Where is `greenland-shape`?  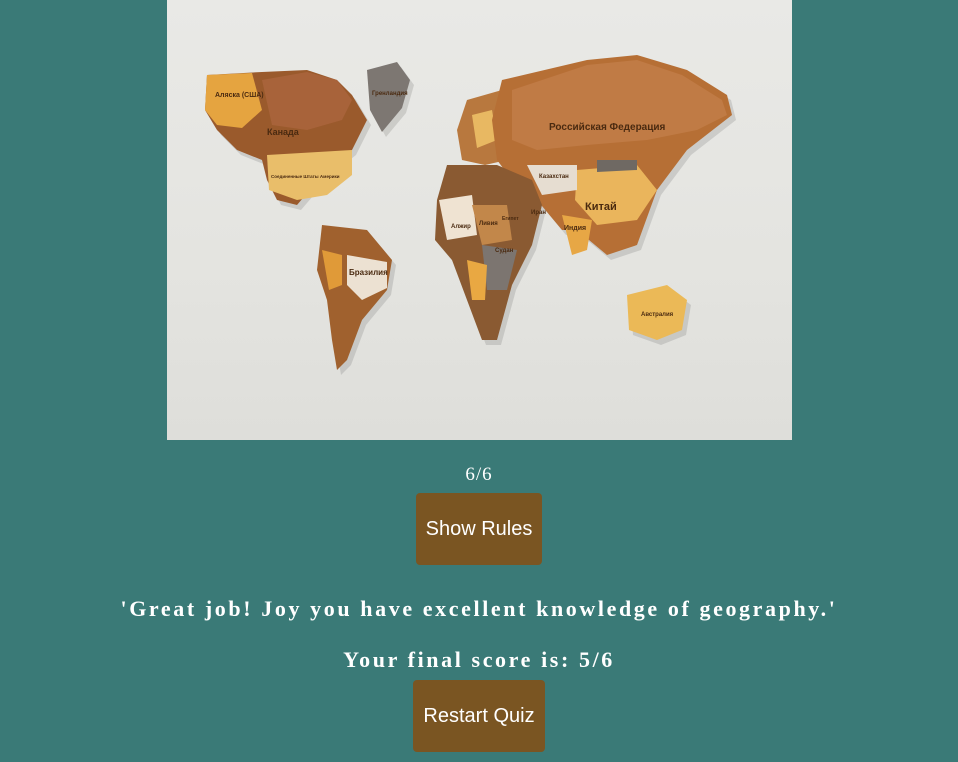 greenland-shape is located at coordinates (388, 97).